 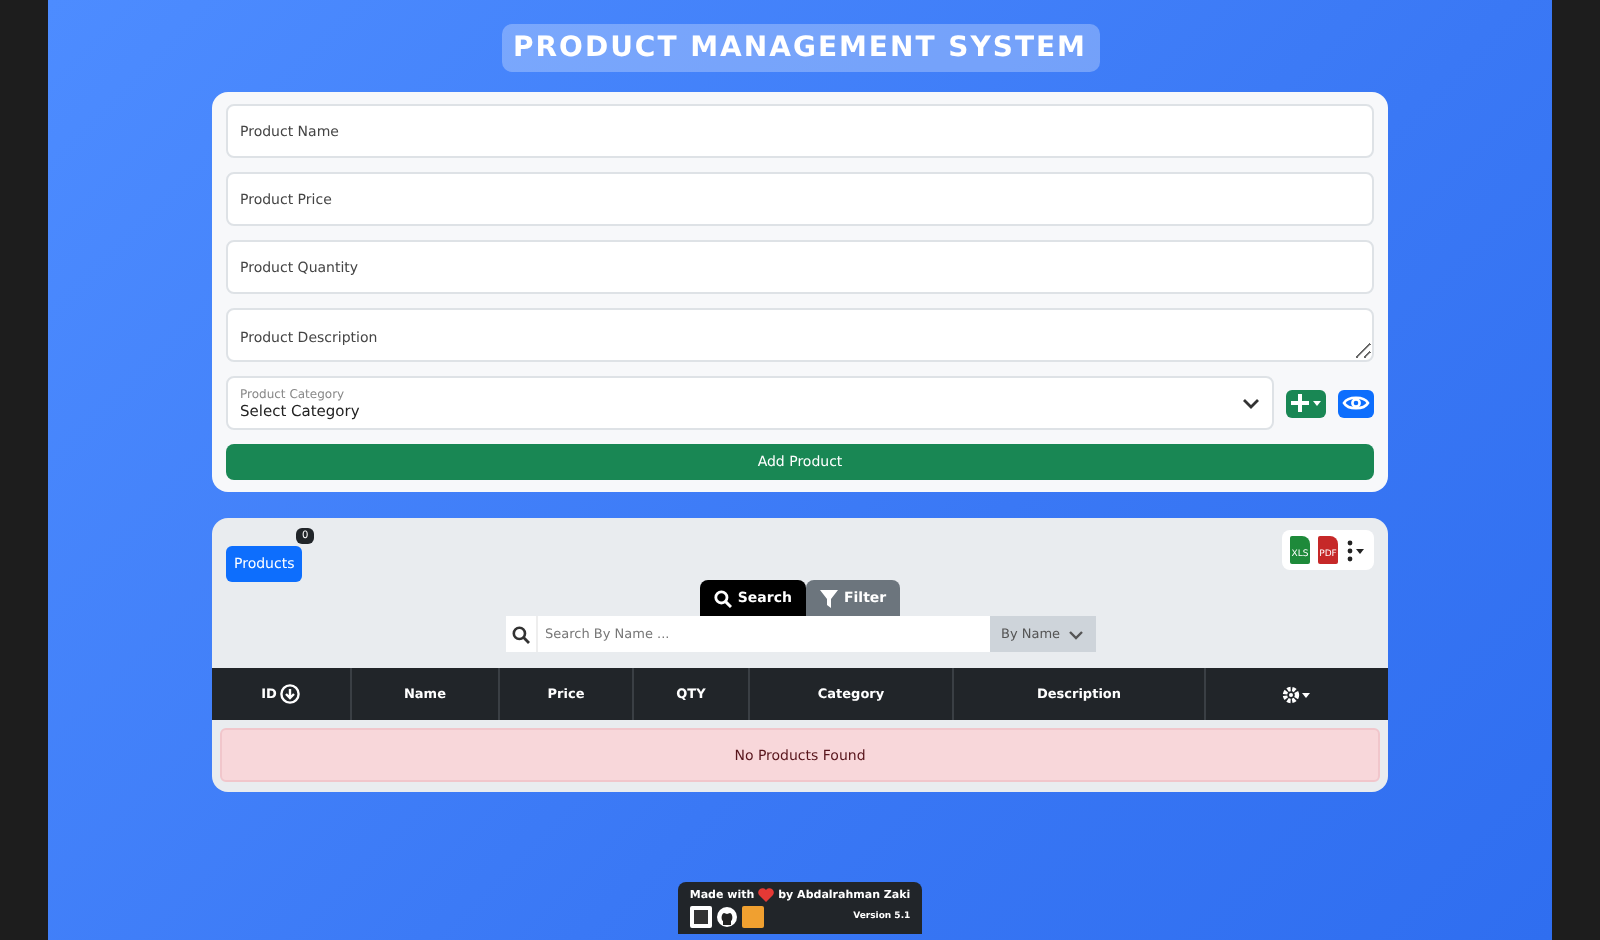 What do you see at coordinates (766, 895) in the screenshot?
I see `heart-icon` at bounding box center [766, 895].